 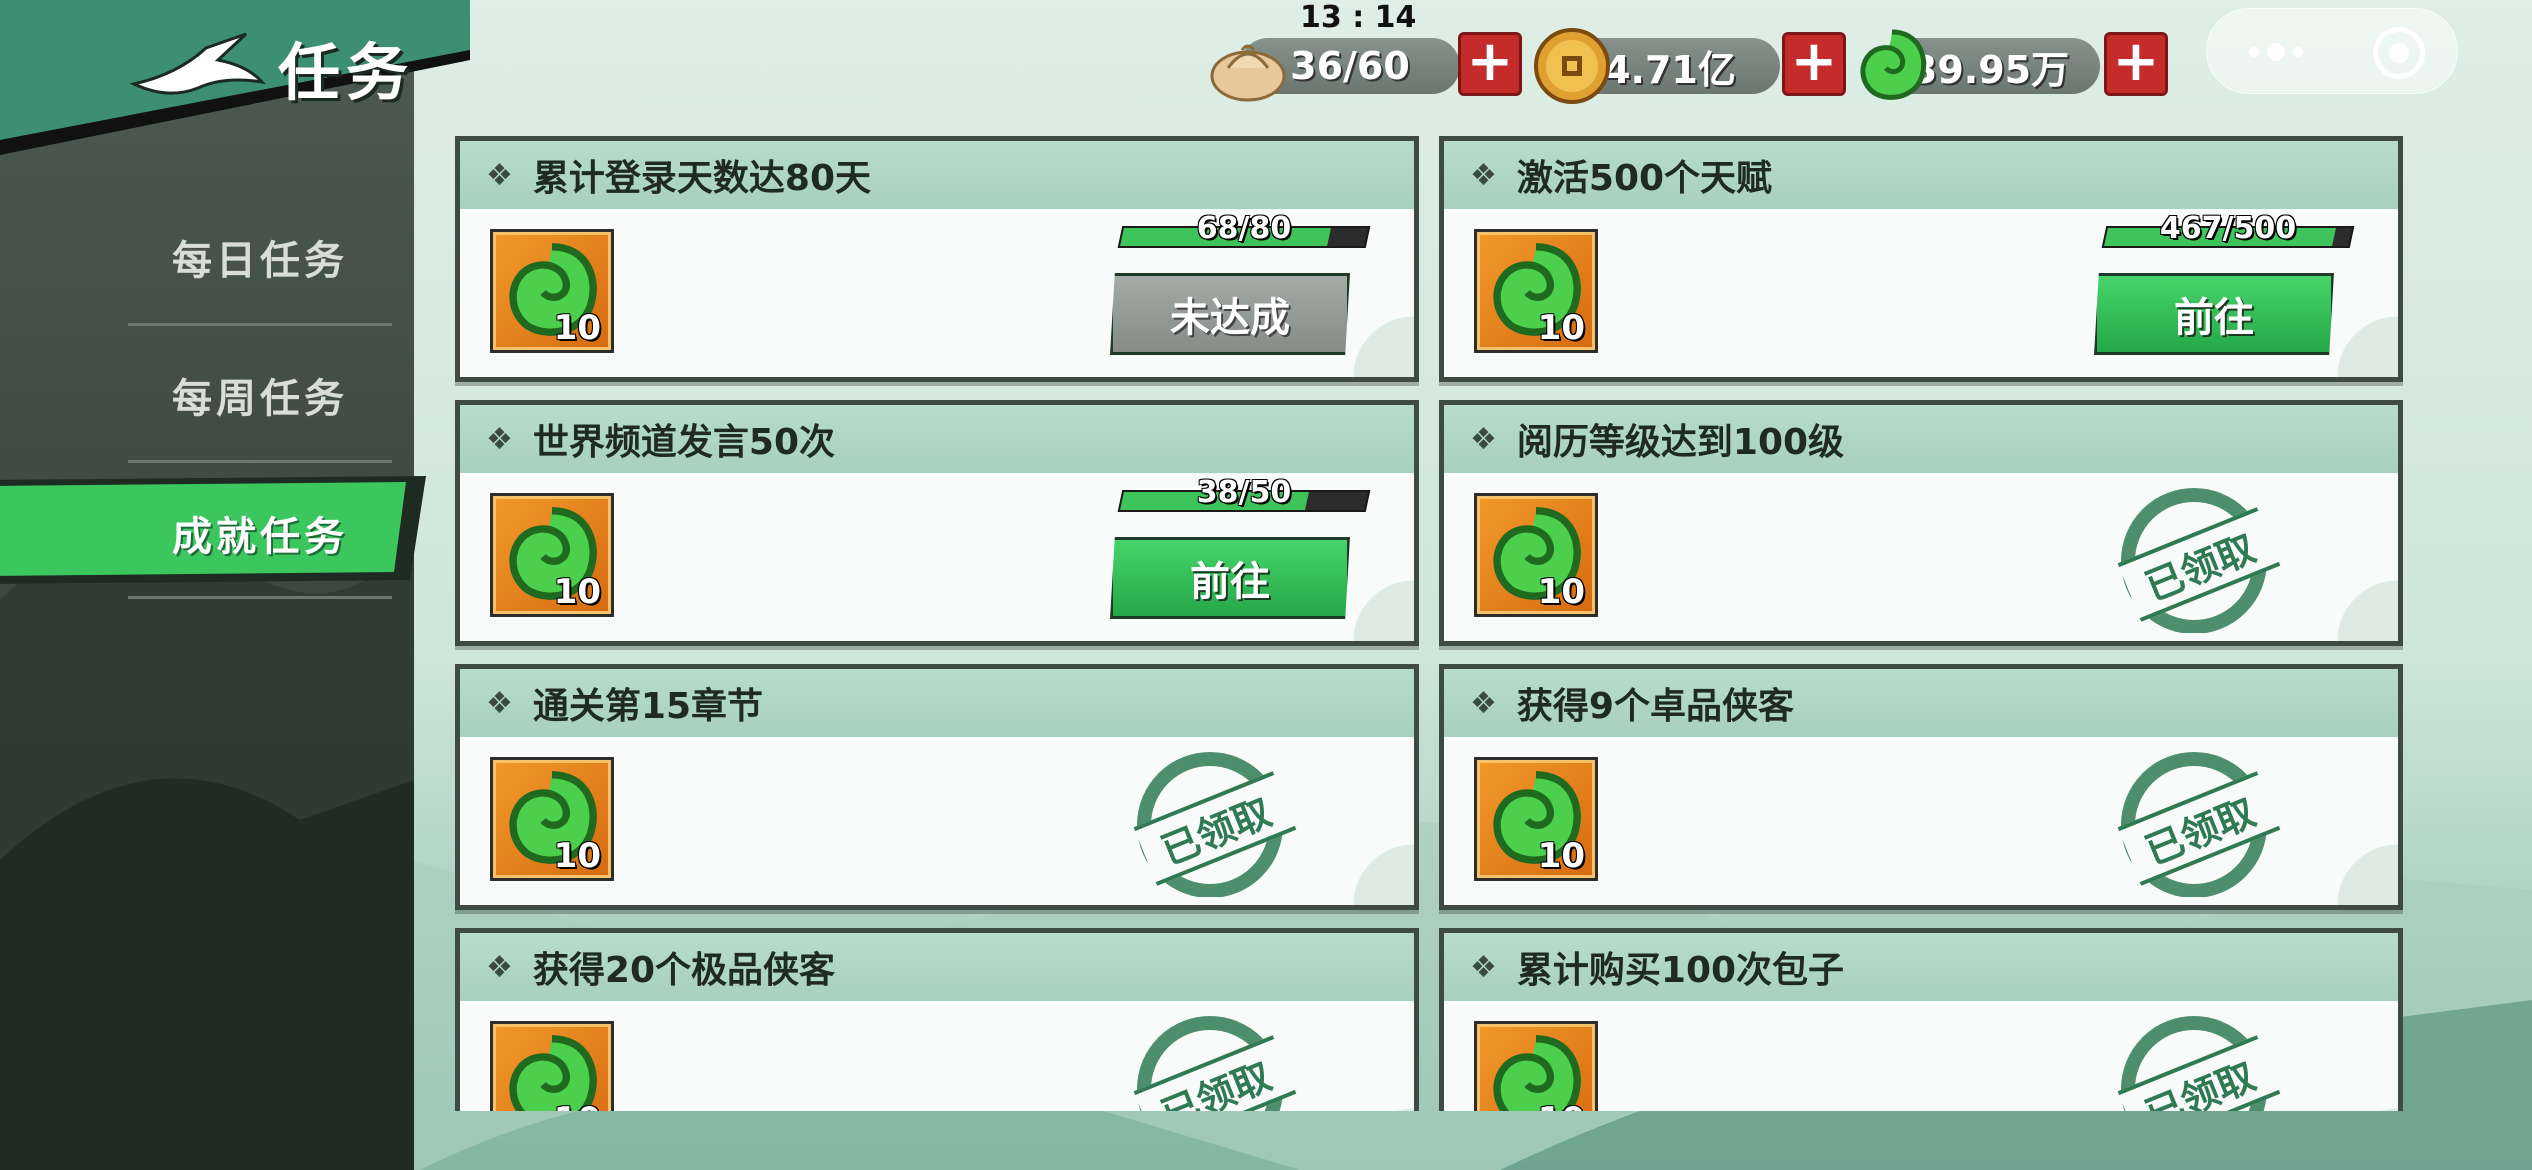 What do you see at coordinates (1680, 442) in the screenshot?
I see `task-title: 阅历等级达到100级` at bounding box center [1680, 442].